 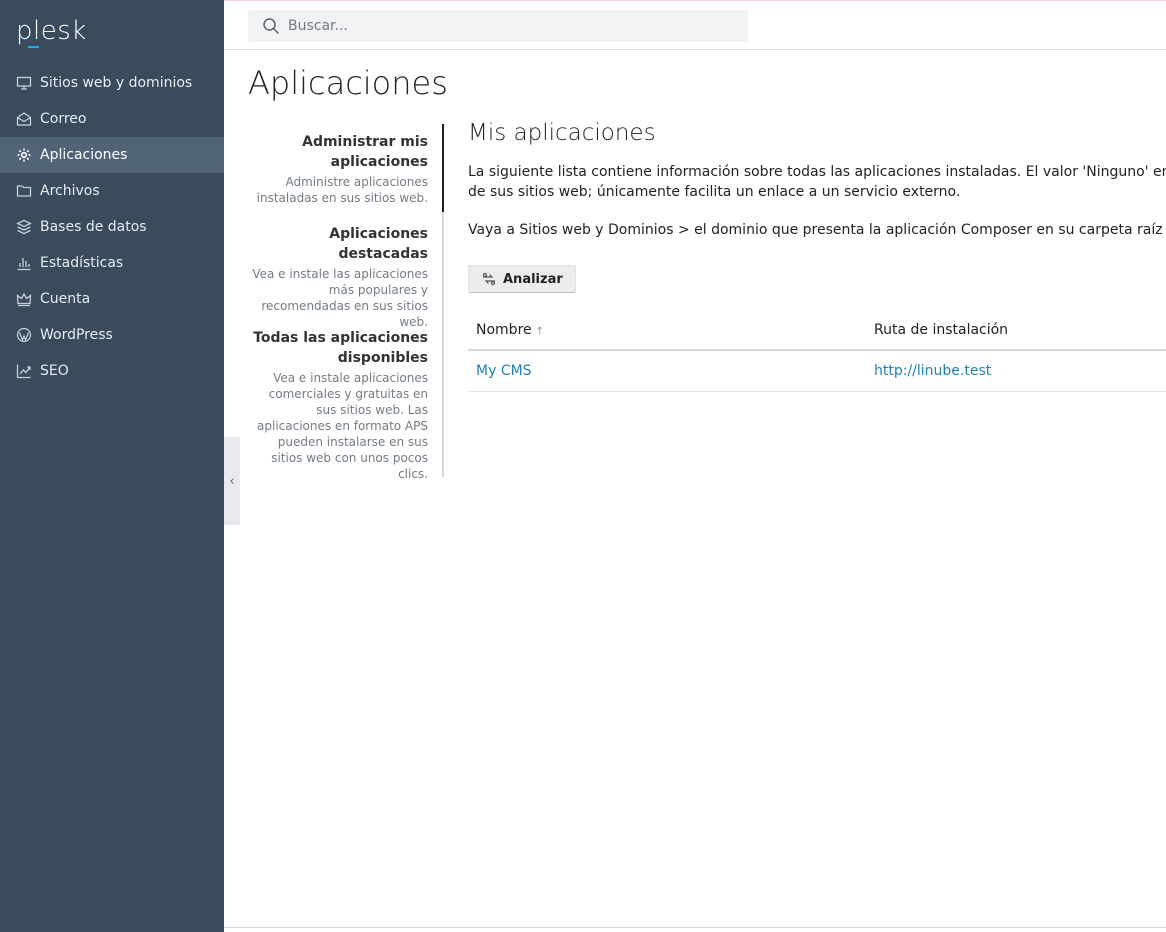 What do you see at coordinates (504, 329) in the screenshot?
I see `column-header-label: Nombre` at bounding box center [504, 329].